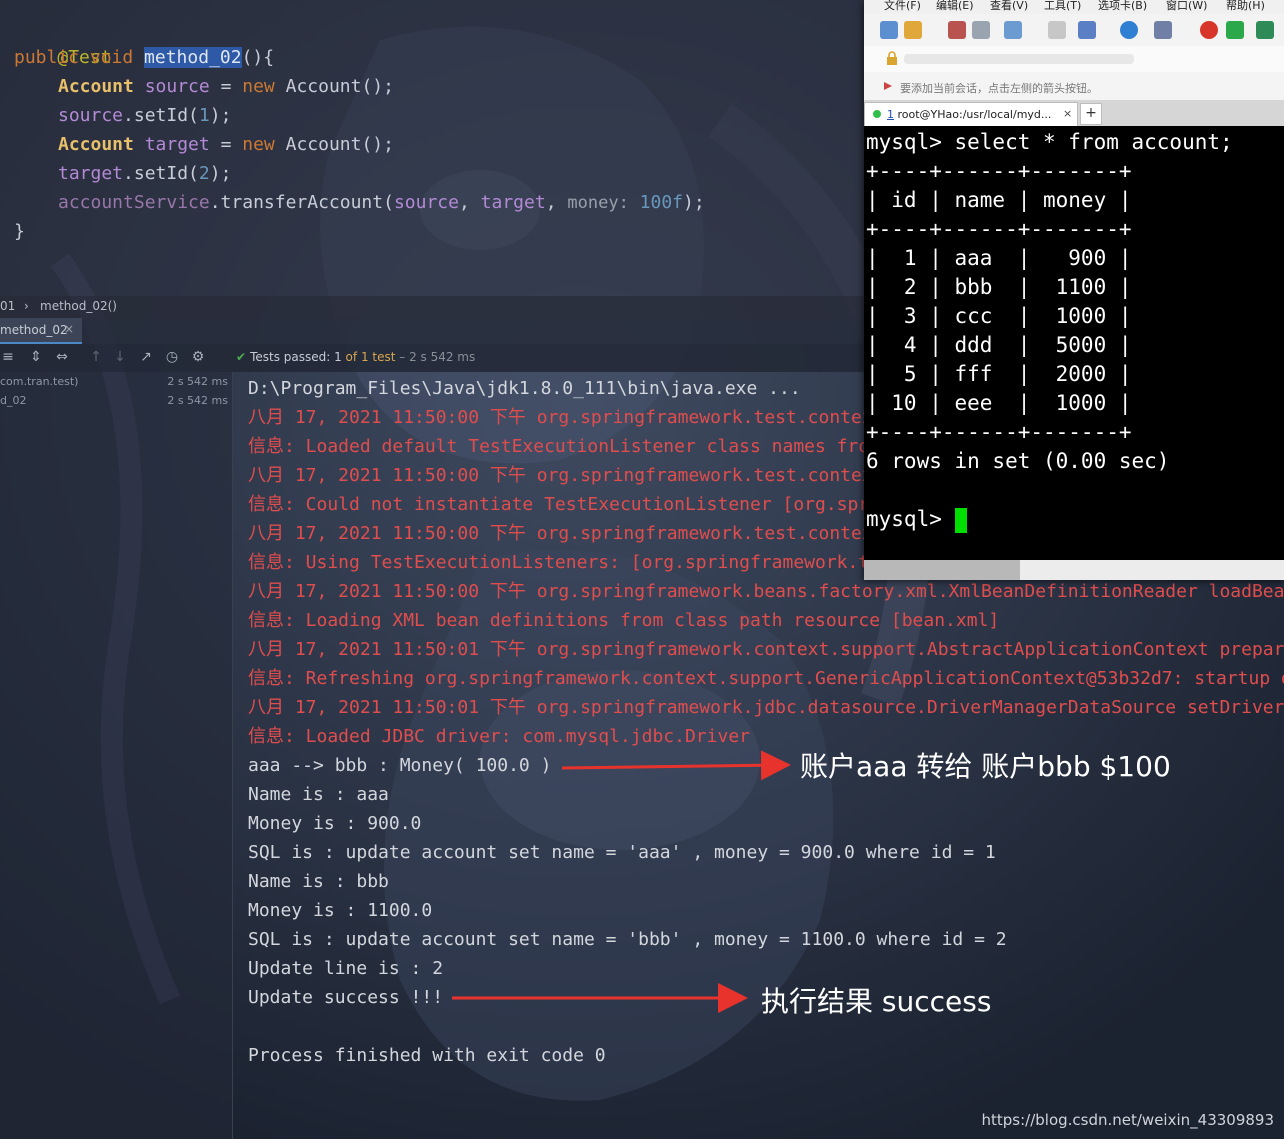  What do you see at coordinates (116, 382) in the screenshot?
I see `test-tree-row: com.tran.test) 2 s 542 ms` at bounding box center [116, 382].